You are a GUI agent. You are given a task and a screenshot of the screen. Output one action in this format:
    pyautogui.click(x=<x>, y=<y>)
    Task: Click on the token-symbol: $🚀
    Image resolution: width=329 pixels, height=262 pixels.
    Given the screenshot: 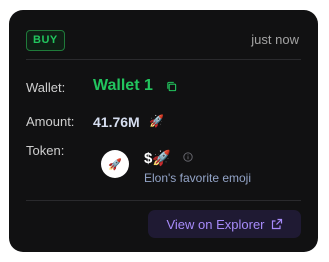 What is the action you would take?
    pyautogui.click(x=158, y=158)
    